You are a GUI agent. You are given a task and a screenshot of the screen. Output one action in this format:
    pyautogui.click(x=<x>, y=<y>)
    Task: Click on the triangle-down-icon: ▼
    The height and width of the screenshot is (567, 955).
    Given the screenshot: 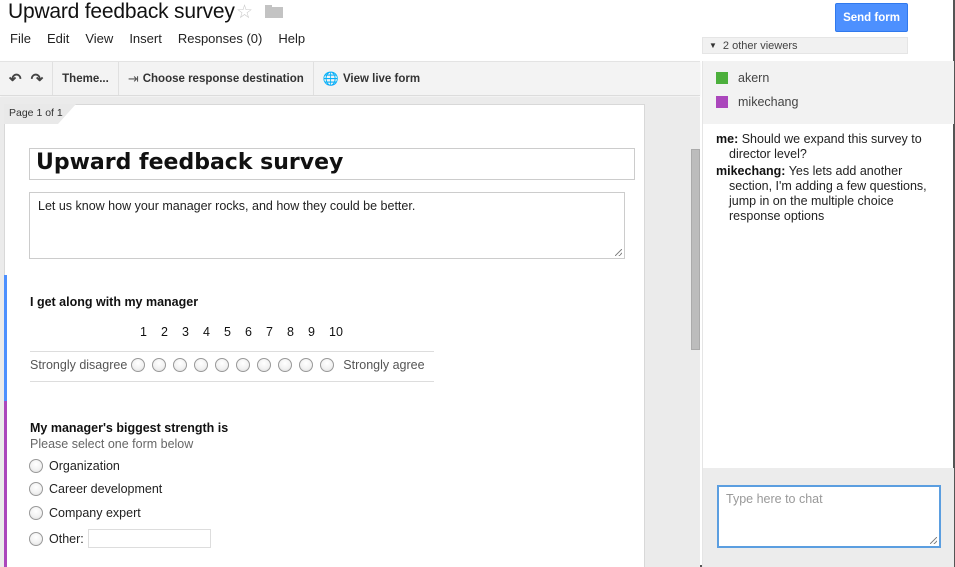 What is the action you would take?
    pyautogui.click(x=713, y=45)
    